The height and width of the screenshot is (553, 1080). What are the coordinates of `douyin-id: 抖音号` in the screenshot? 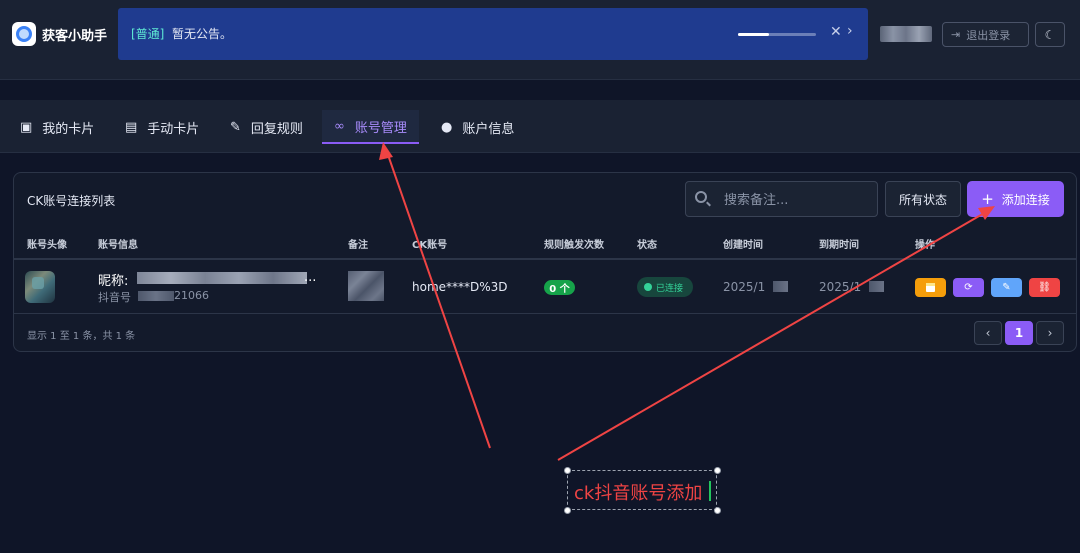 It's located at (114, 297).